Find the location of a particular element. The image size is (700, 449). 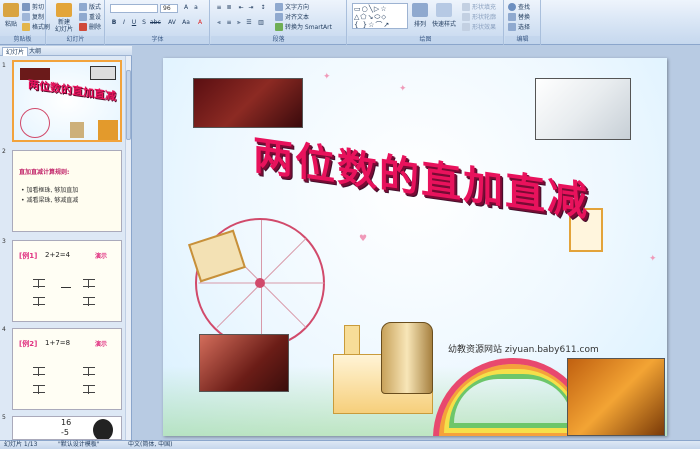

align-text-button: 对齐文本 is located at coordinates (292, 16).